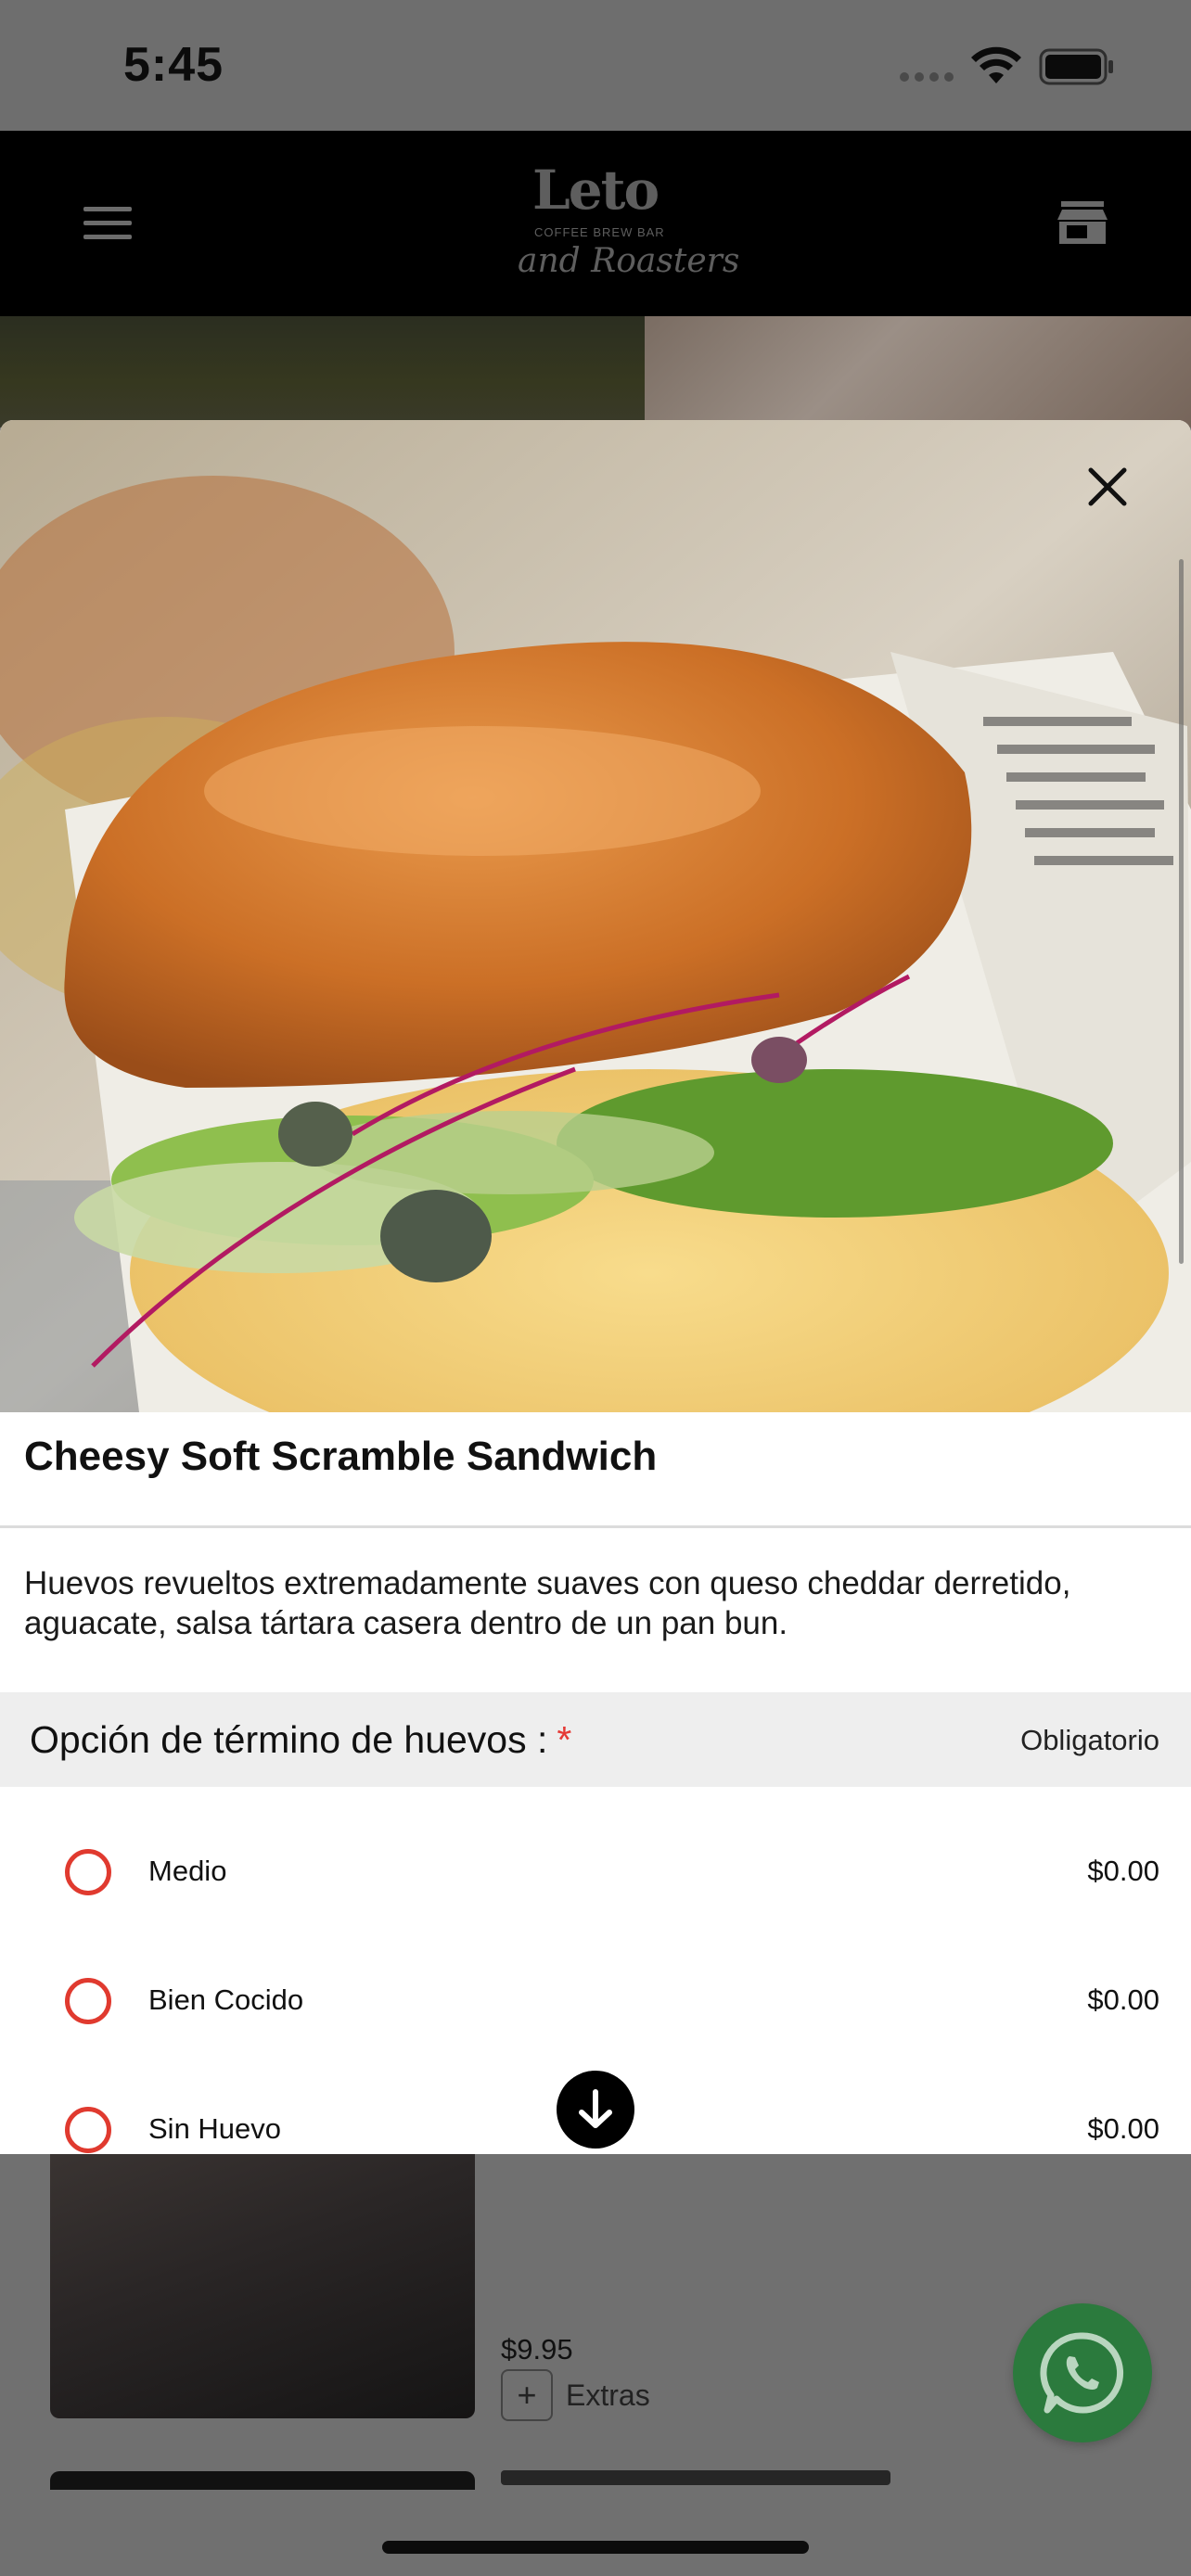  Describe the element at coordinates (595, 1872) in the screenshot. I see `option-row-medio: Medio $0.00` at that location.